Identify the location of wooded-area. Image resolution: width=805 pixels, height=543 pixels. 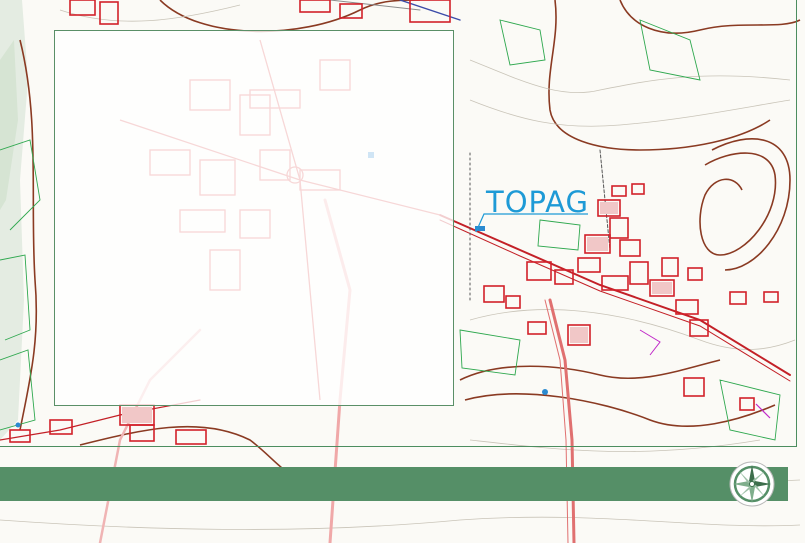
(14, 220).